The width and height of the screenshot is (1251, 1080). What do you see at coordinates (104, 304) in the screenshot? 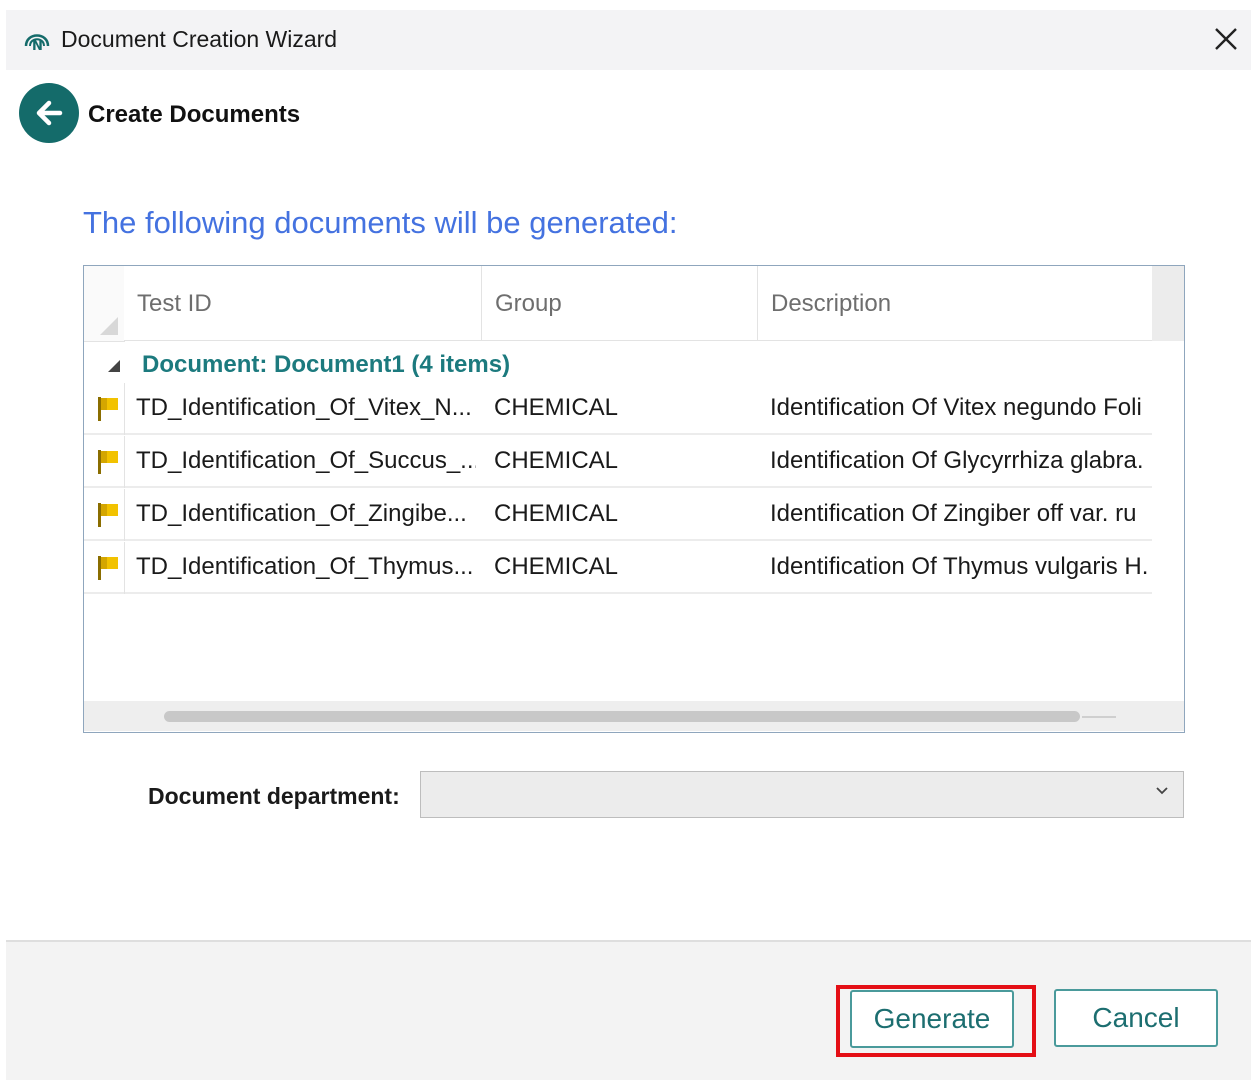
I see `grid-select-all-corner` at bounding box center [104, 304].